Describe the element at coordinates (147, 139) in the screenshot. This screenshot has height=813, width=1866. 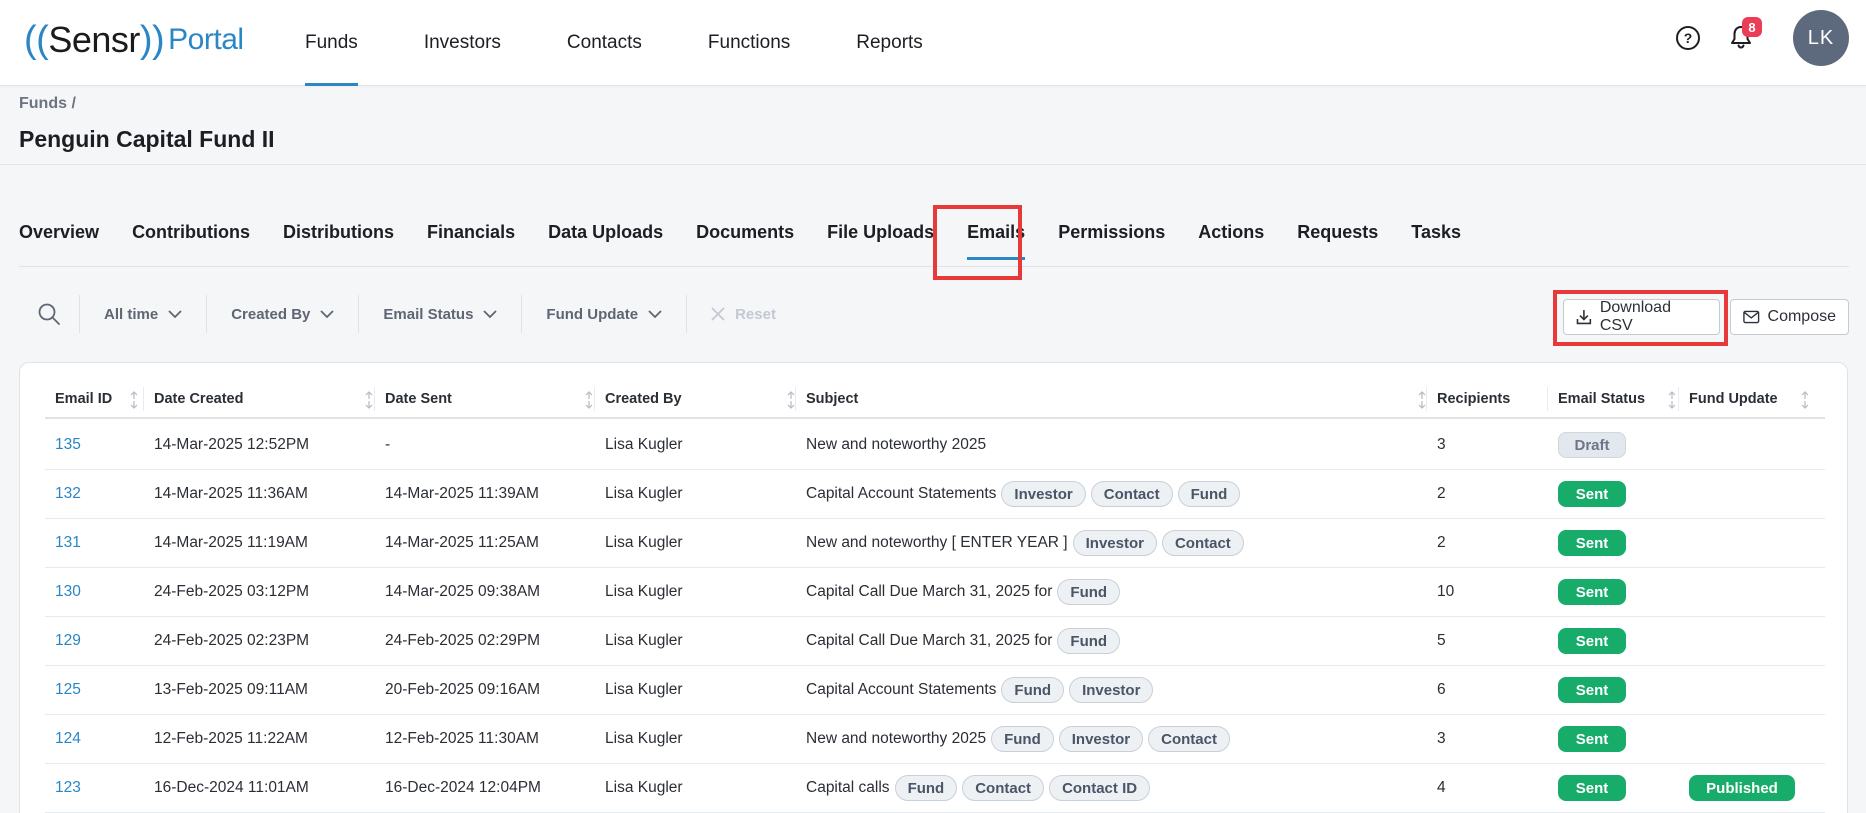
I see `page-title: Penguin Capital Fund II` at that location.